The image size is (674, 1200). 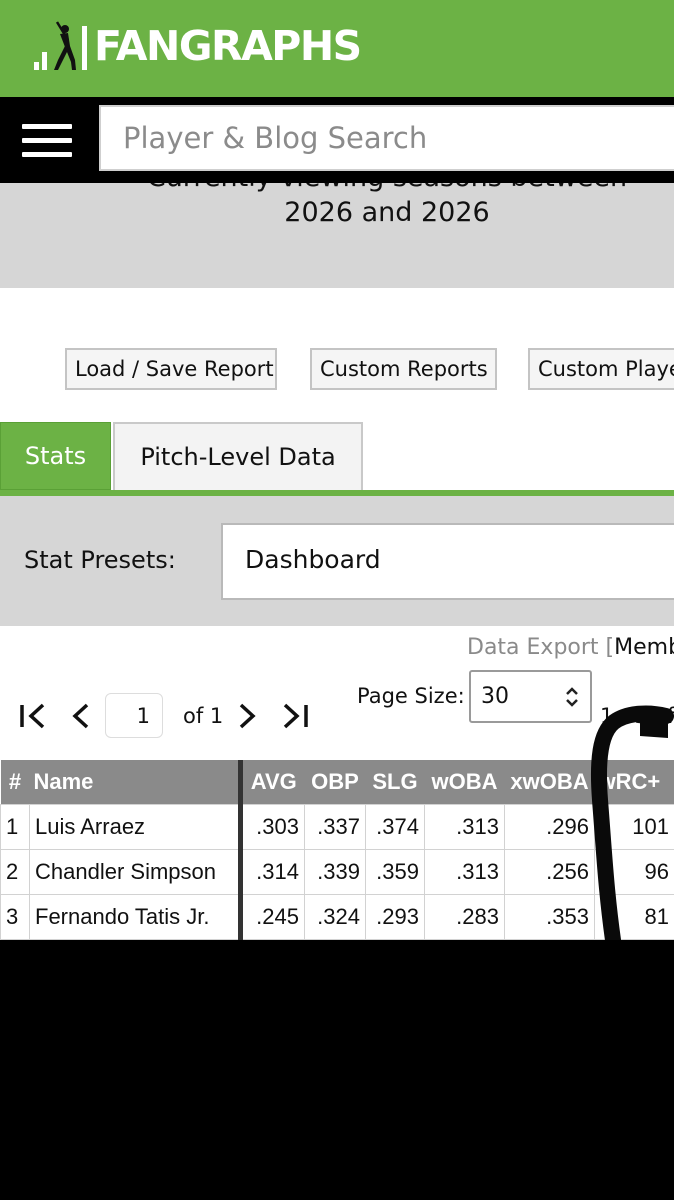 What do you see at coordinates (634, 871) in the screenshot?
I see `cell-wrc-plus: 96` at bounding box center [634, 871].